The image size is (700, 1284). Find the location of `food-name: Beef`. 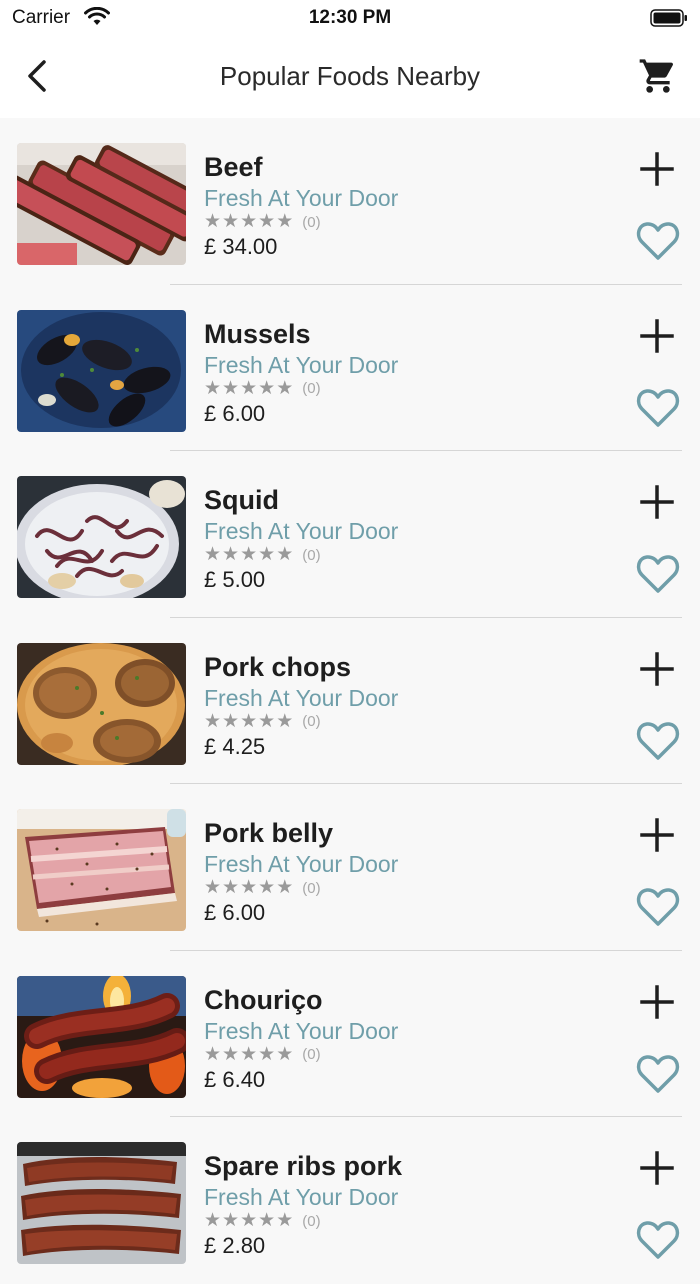

food-name: Beef is located at coordinates (233, 167).